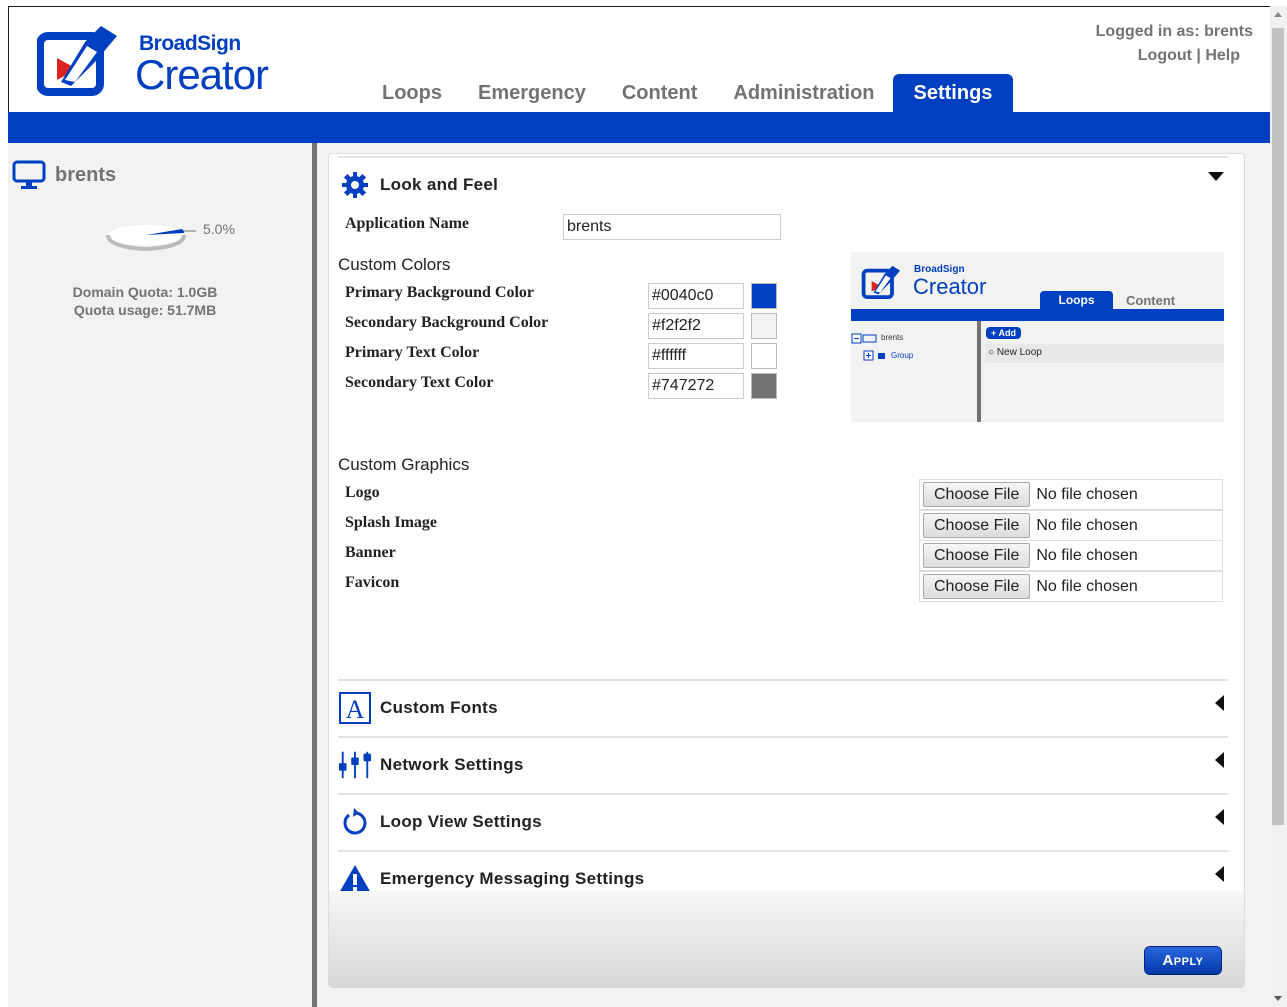 This screenshot has height=1007, width=1287. What do you see at coordinates (419, 382) in the screenshot?
I see `secondary-text-label: Secondary Text Color` at bounding box center [419, 382].